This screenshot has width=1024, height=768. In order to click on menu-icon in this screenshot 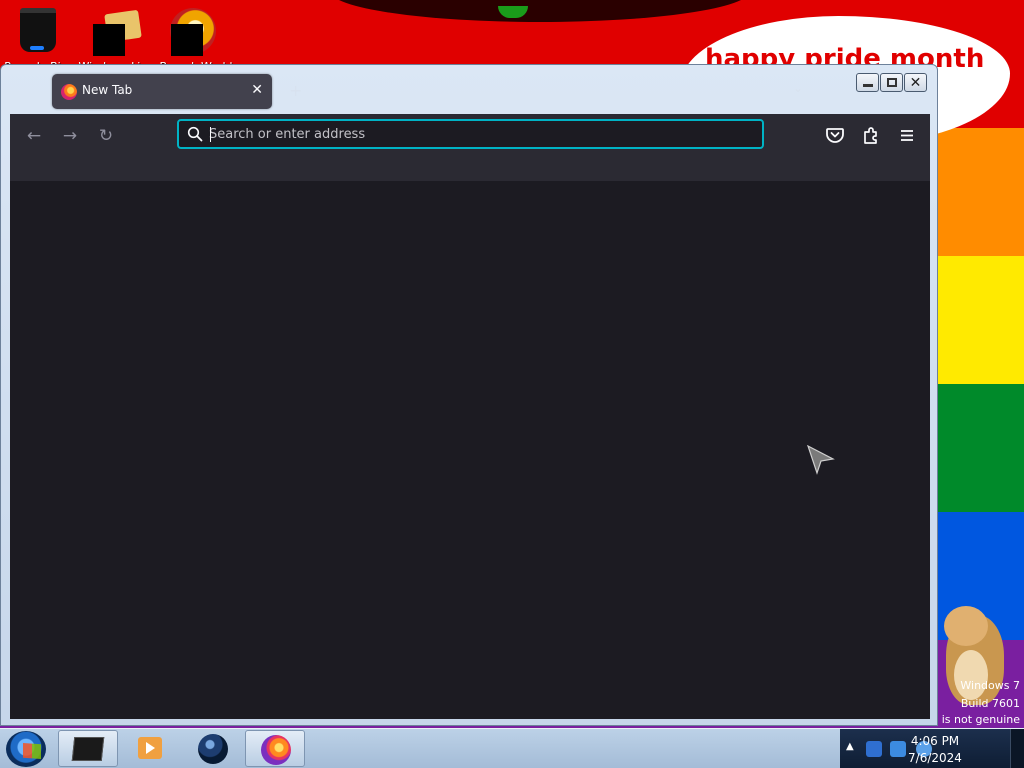, I will do `click(907, 135)`.